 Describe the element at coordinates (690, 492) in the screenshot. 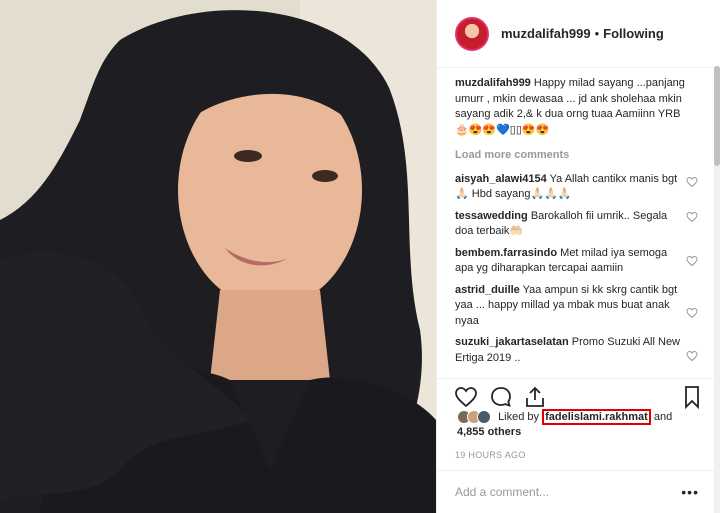

I see `more-options-icon: •••` at that location.